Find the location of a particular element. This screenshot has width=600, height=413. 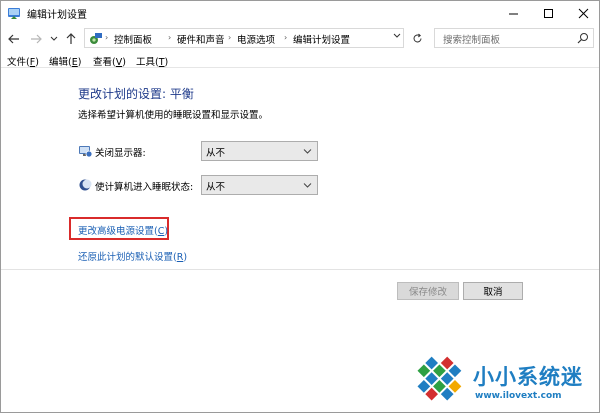

menu-view: 查看(V) is located at coordinates (109, 61).